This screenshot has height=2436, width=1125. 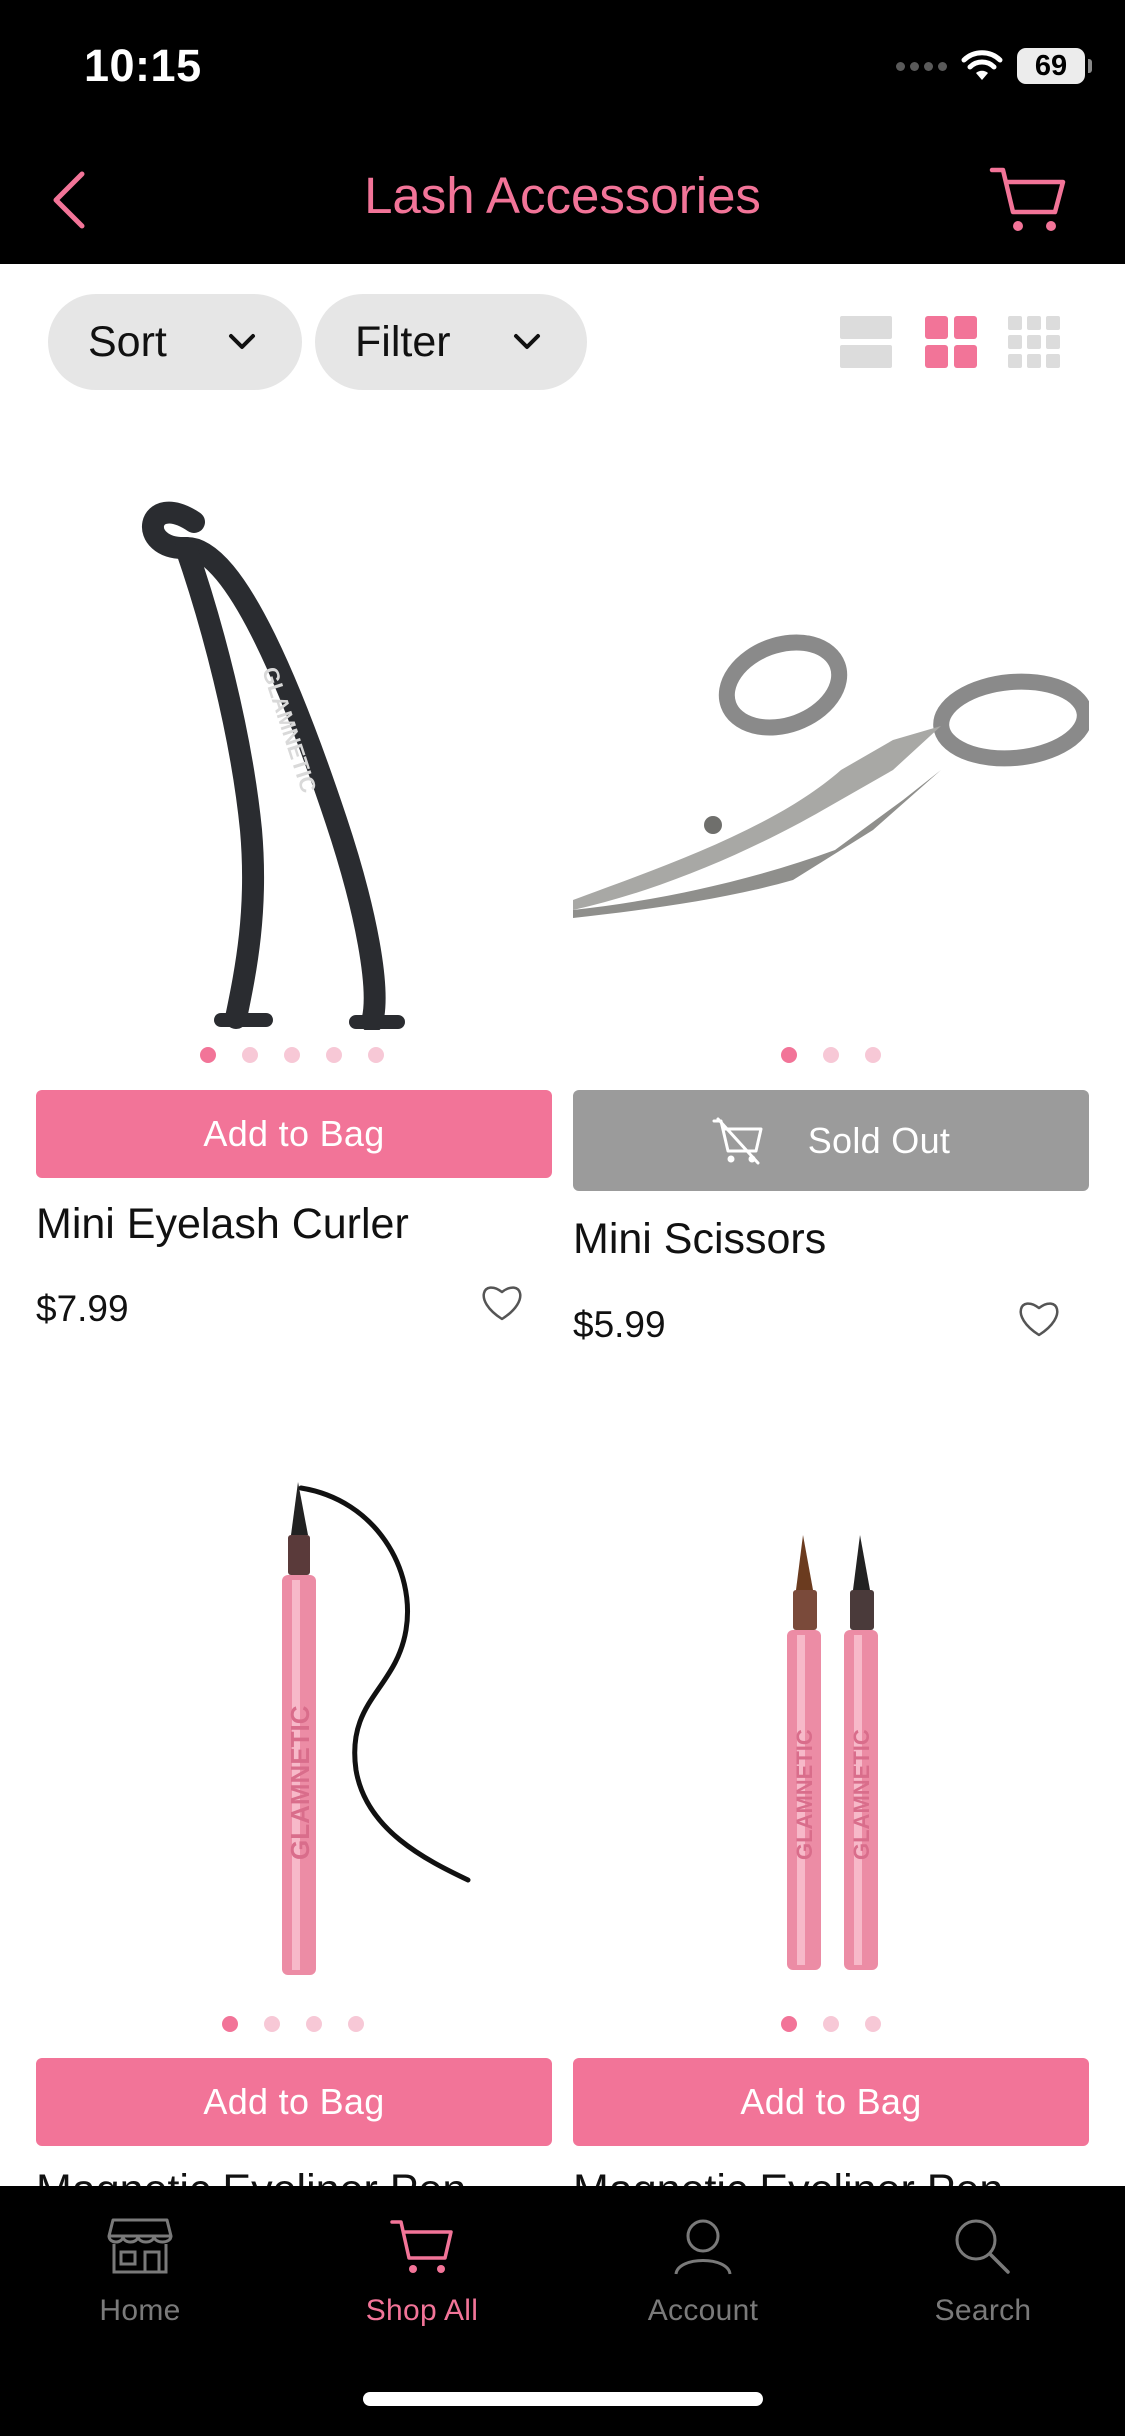 I want to click on top-bar: 10:15 69 Lash Accessories, so click(x=562, y=132).